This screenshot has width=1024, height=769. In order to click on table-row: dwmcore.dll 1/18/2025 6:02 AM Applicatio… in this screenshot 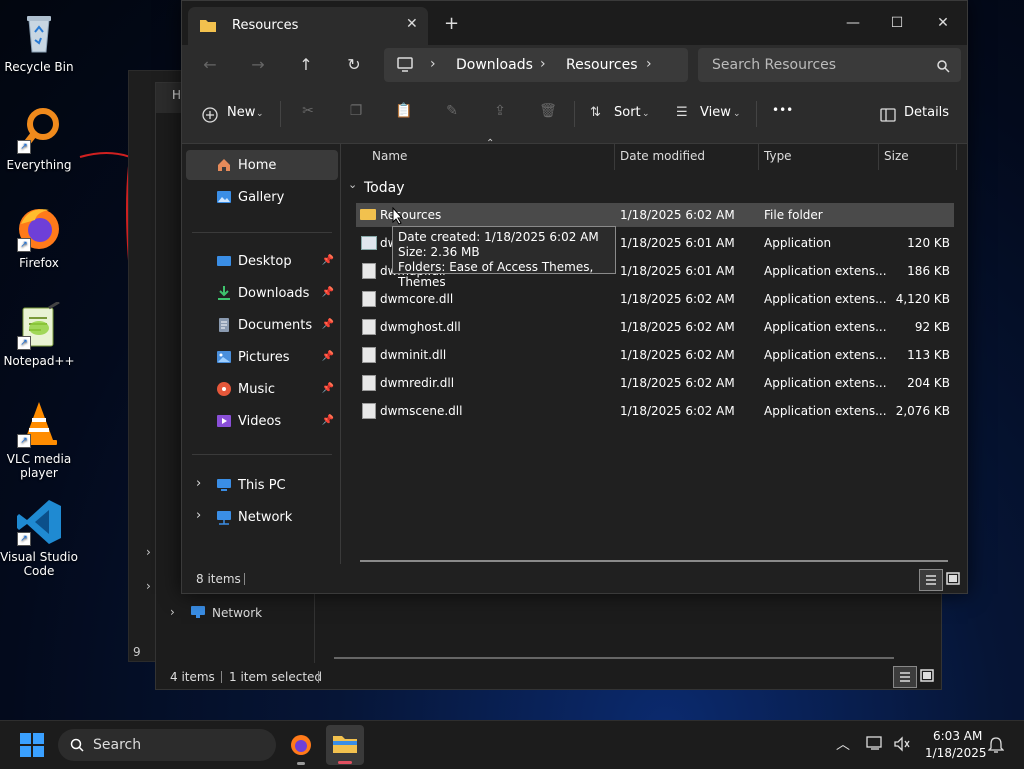, I will do `click(655, 299)`.